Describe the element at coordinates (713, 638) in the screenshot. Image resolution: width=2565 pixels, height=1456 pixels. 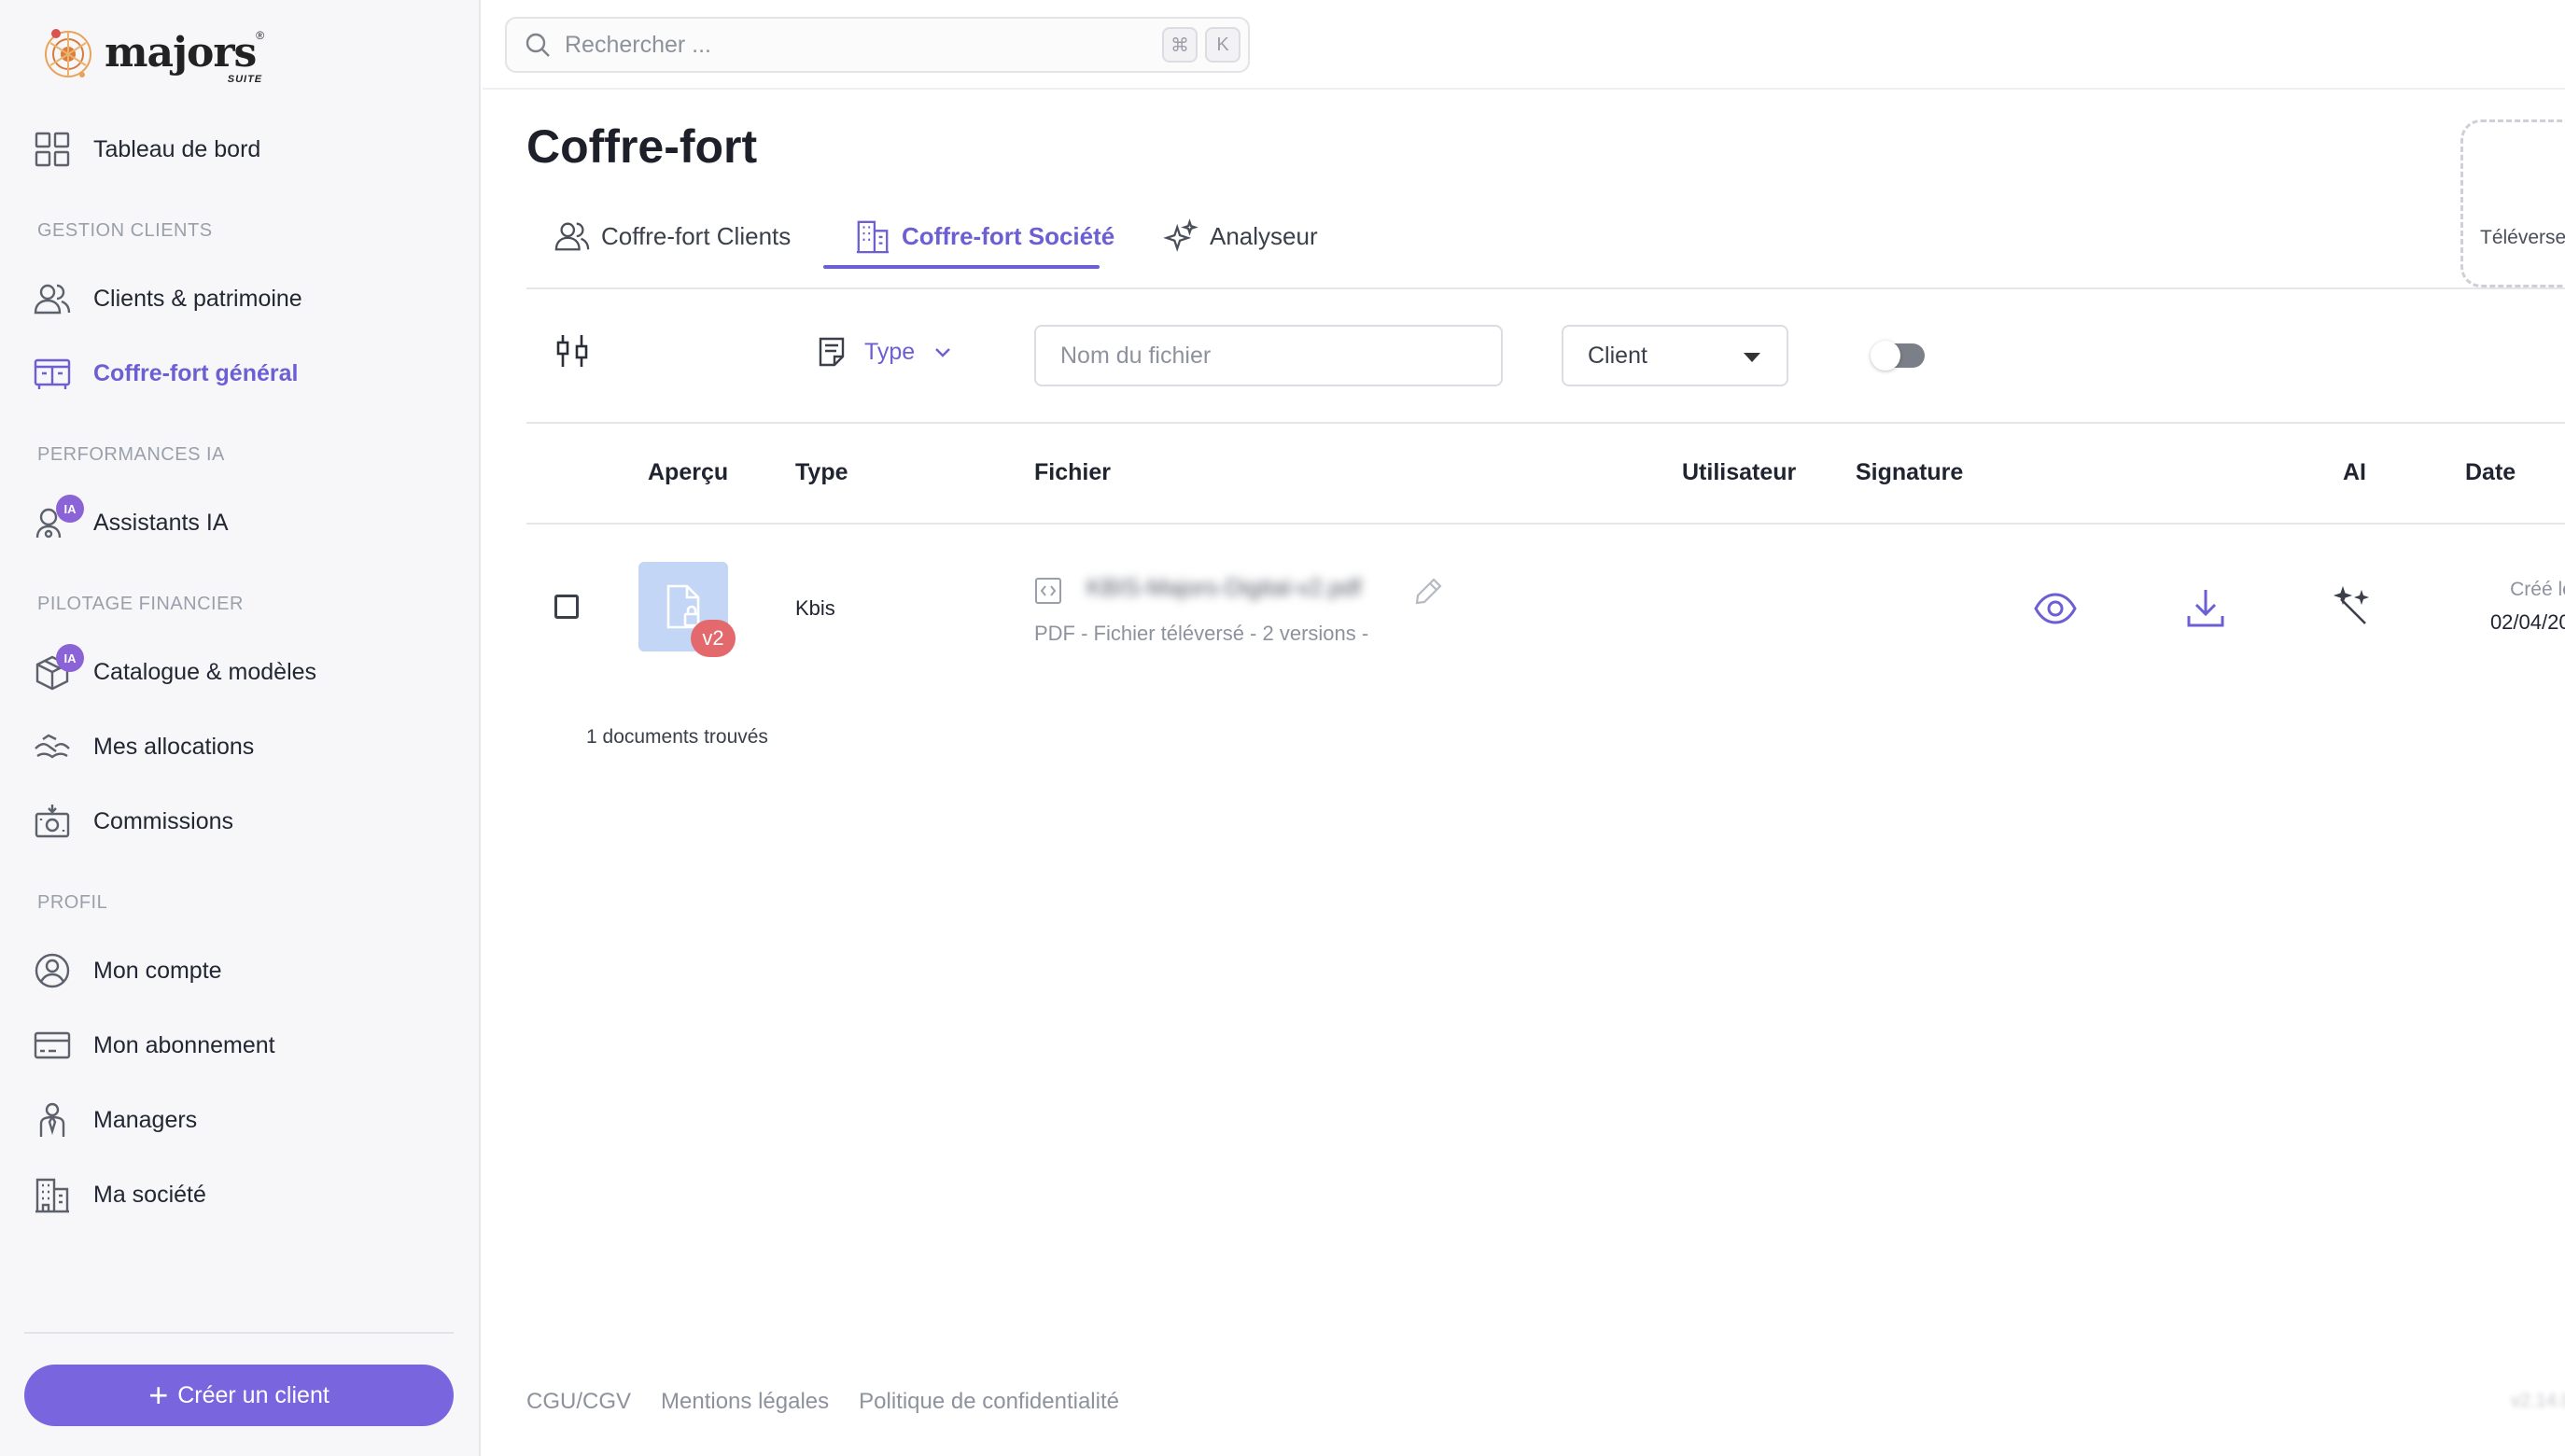
I see `version-badge: v2` at that location.